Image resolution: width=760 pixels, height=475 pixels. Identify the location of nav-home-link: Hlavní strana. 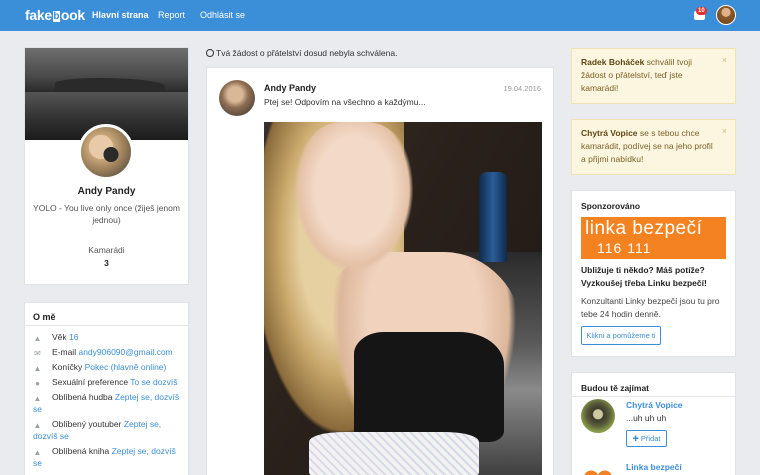
(120, 15).